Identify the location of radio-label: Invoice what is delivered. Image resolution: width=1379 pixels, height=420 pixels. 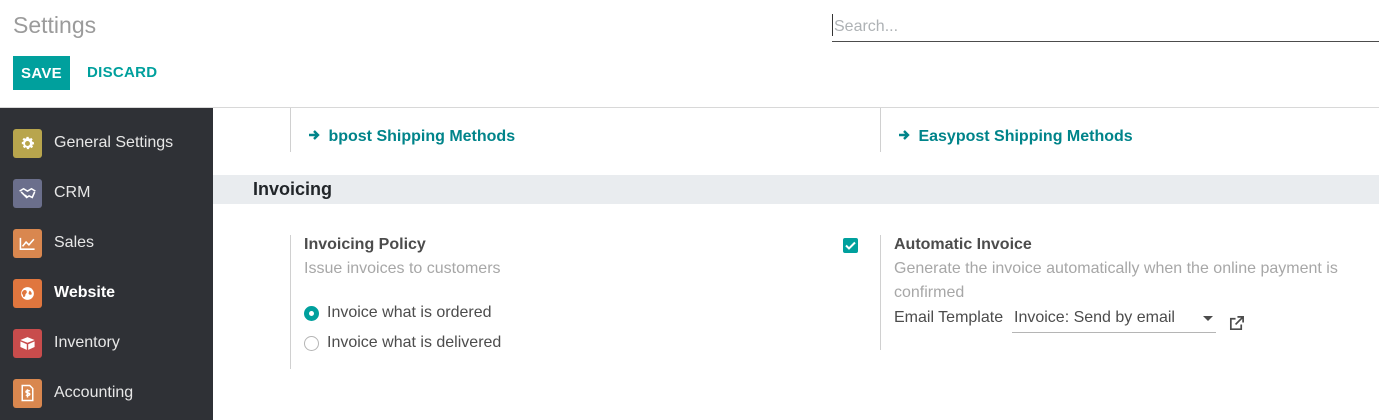
(414, 342).